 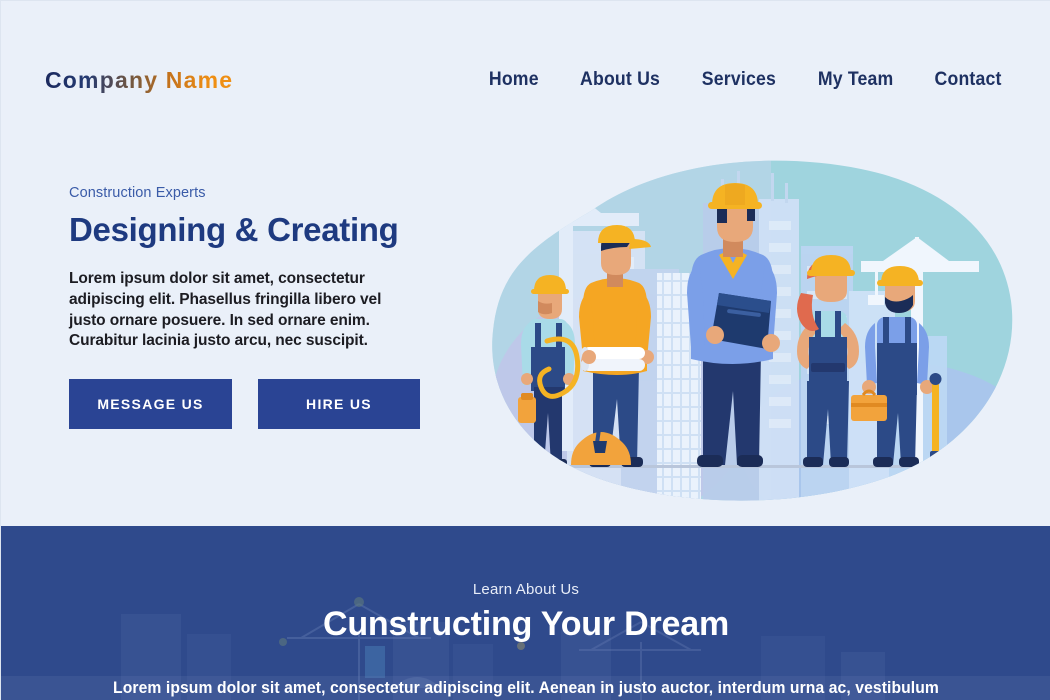 What do you see at coordinates (526, 624) in the screenshot?
I see `band-title: Cunstructing Your Dream` at bounding box center [526, 624].